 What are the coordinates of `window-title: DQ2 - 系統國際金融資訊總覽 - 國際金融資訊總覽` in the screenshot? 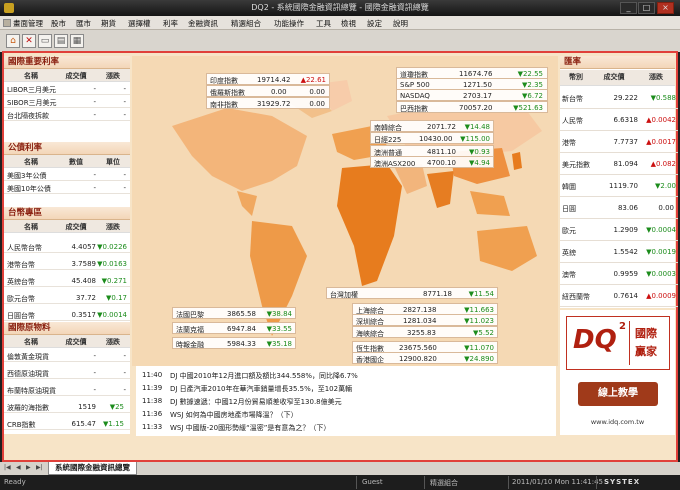 It's located at (340, 7).